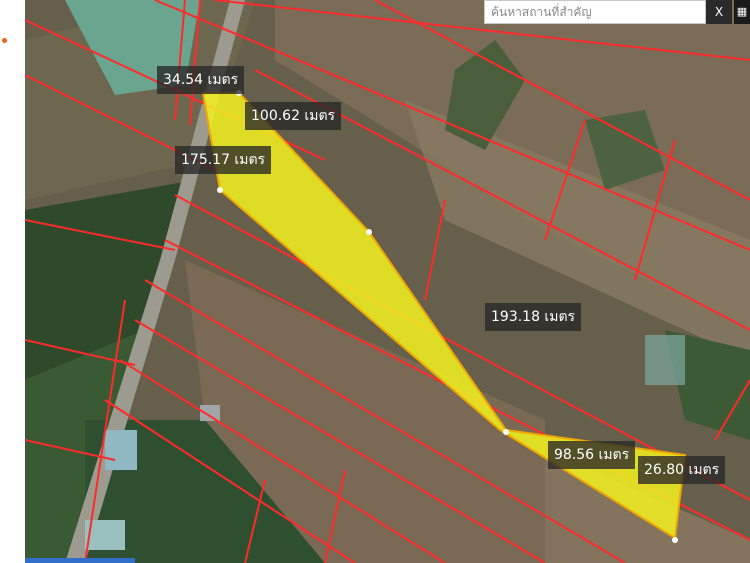 The width and height of the screenshot is (750, 563). I want to click on search-box, so click(595, 12).